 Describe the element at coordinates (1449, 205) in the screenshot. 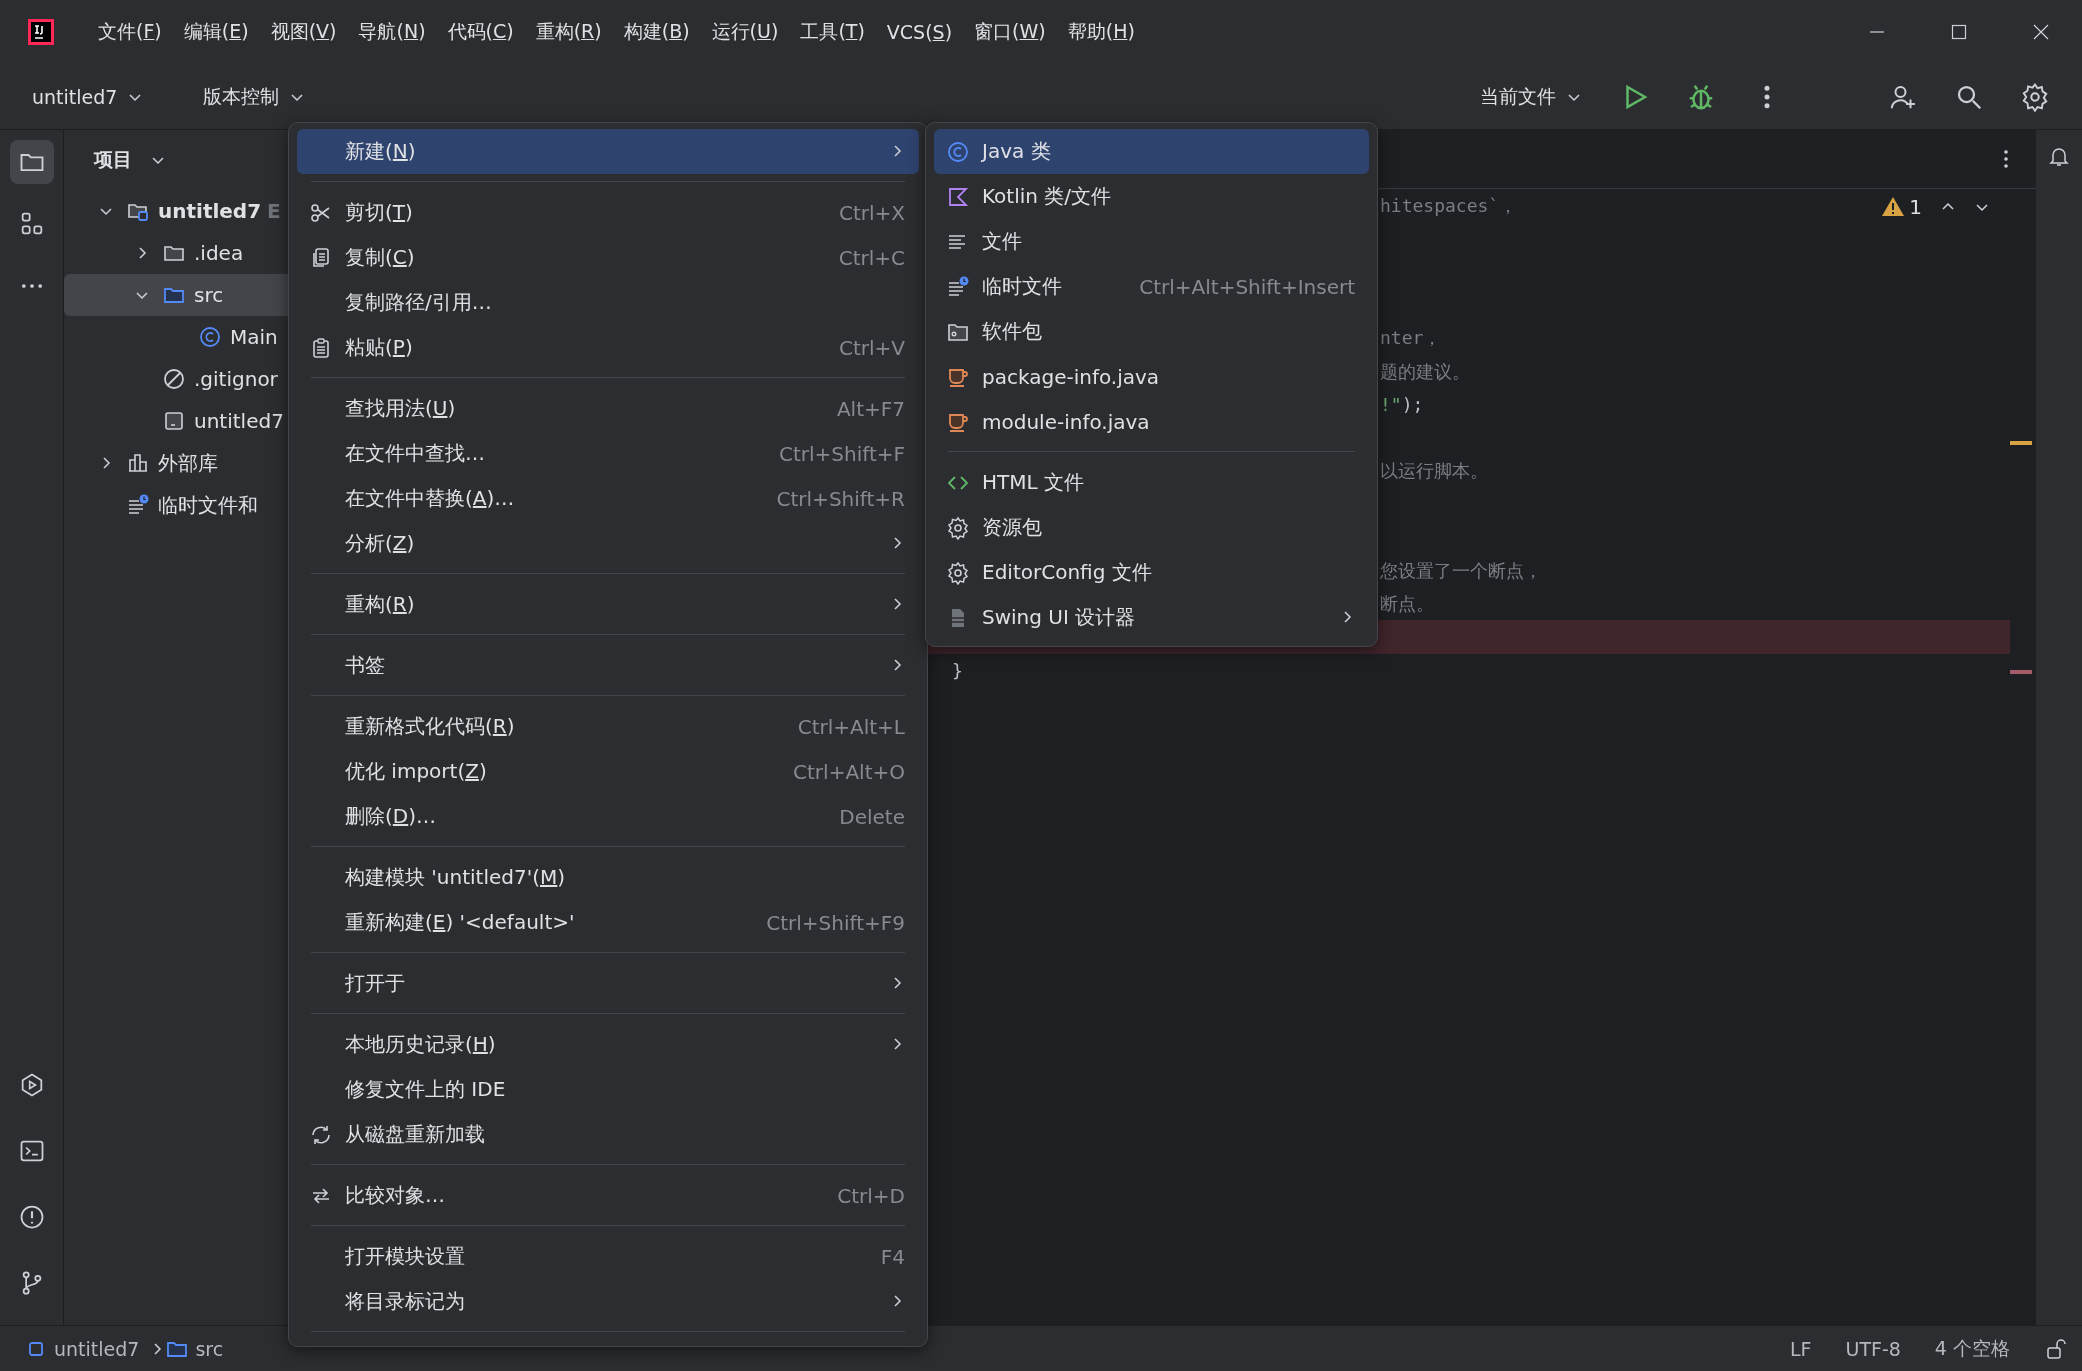

I see `code-line: hitespaces`，` at that location.